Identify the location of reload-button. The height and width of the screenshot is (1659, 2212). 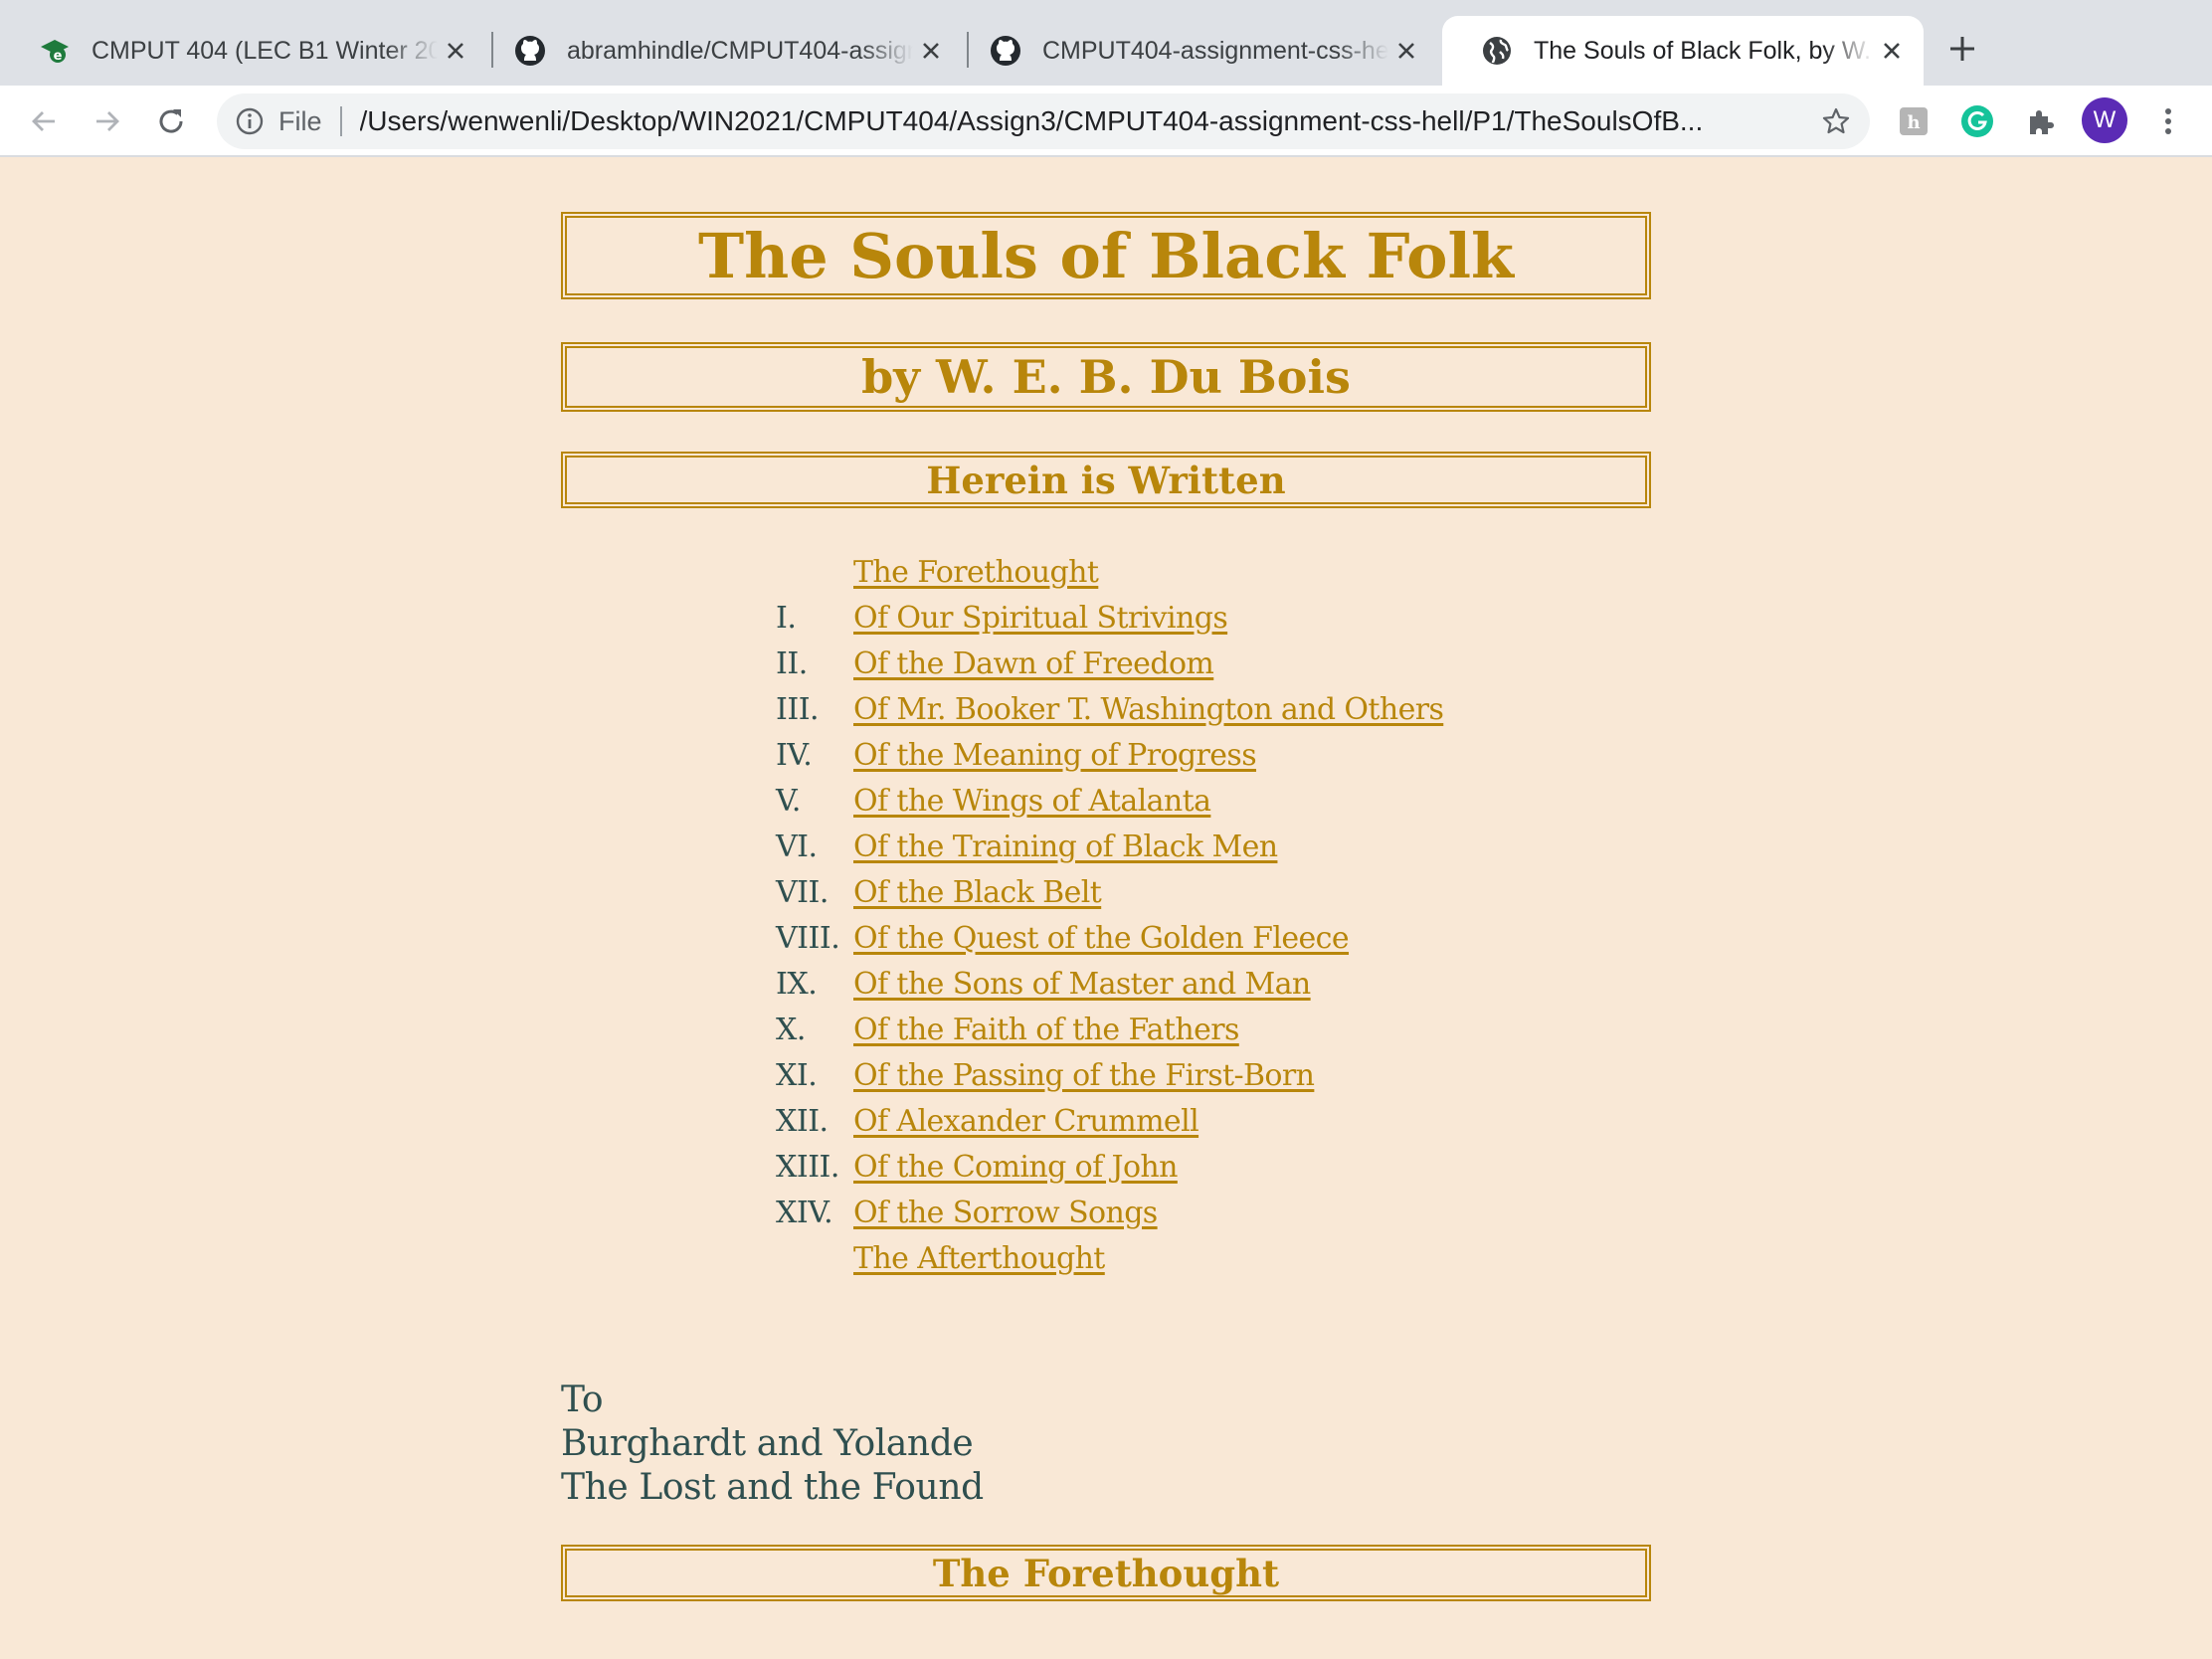
(171, 121).